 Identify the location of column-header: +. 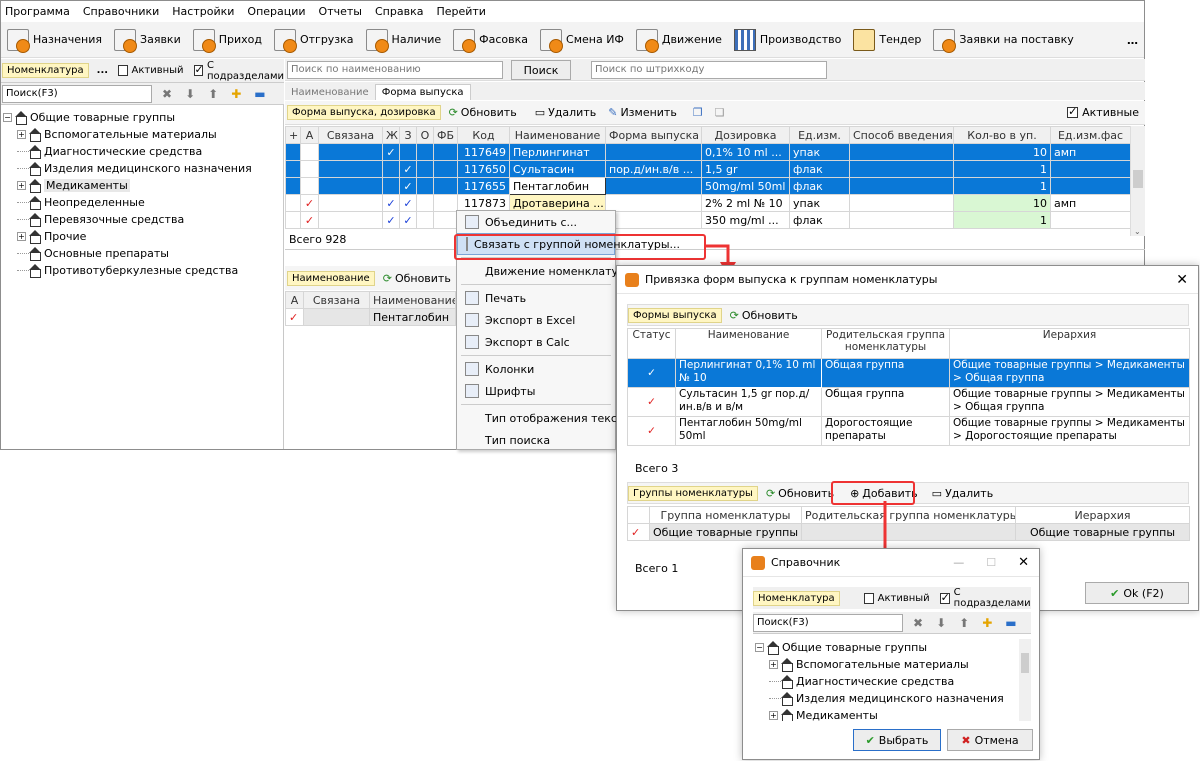
(293, 135).